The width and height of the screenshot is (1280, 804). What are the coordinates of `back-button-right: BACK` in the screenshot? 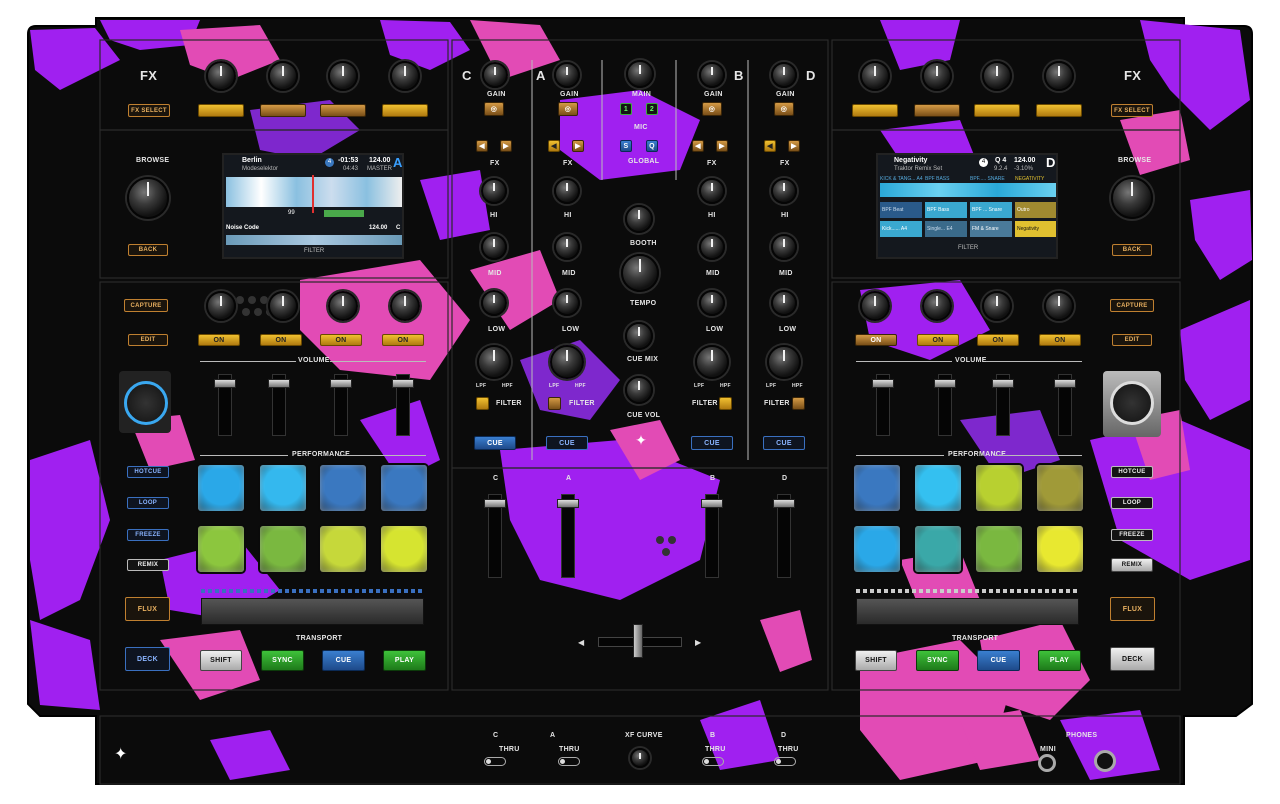 It's located at (1132, 250).